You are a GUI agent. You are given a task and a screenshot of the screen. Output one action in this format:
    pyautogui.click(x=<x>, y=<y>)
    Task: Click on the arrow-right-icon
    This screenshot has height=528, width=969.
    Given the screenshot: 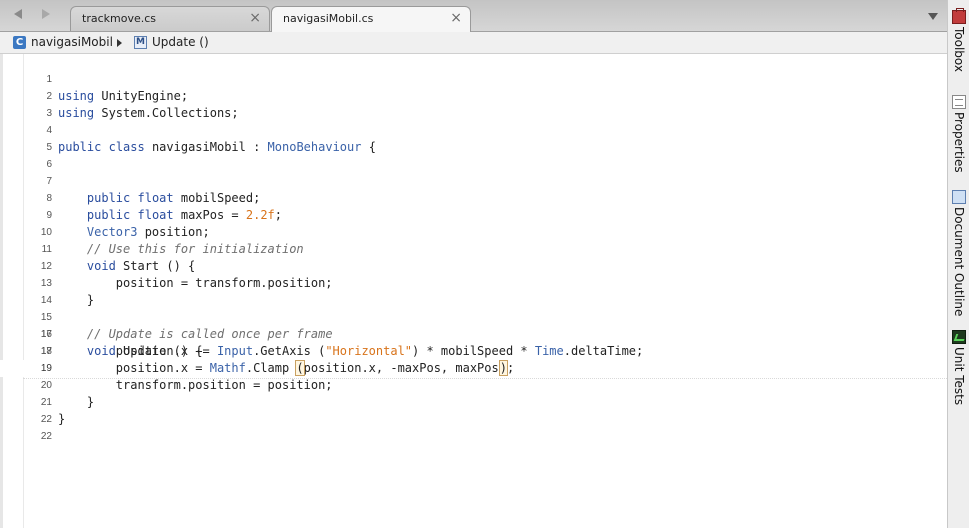 What is the action you would take?
    pyautogui.click(x=46, y=14)
    